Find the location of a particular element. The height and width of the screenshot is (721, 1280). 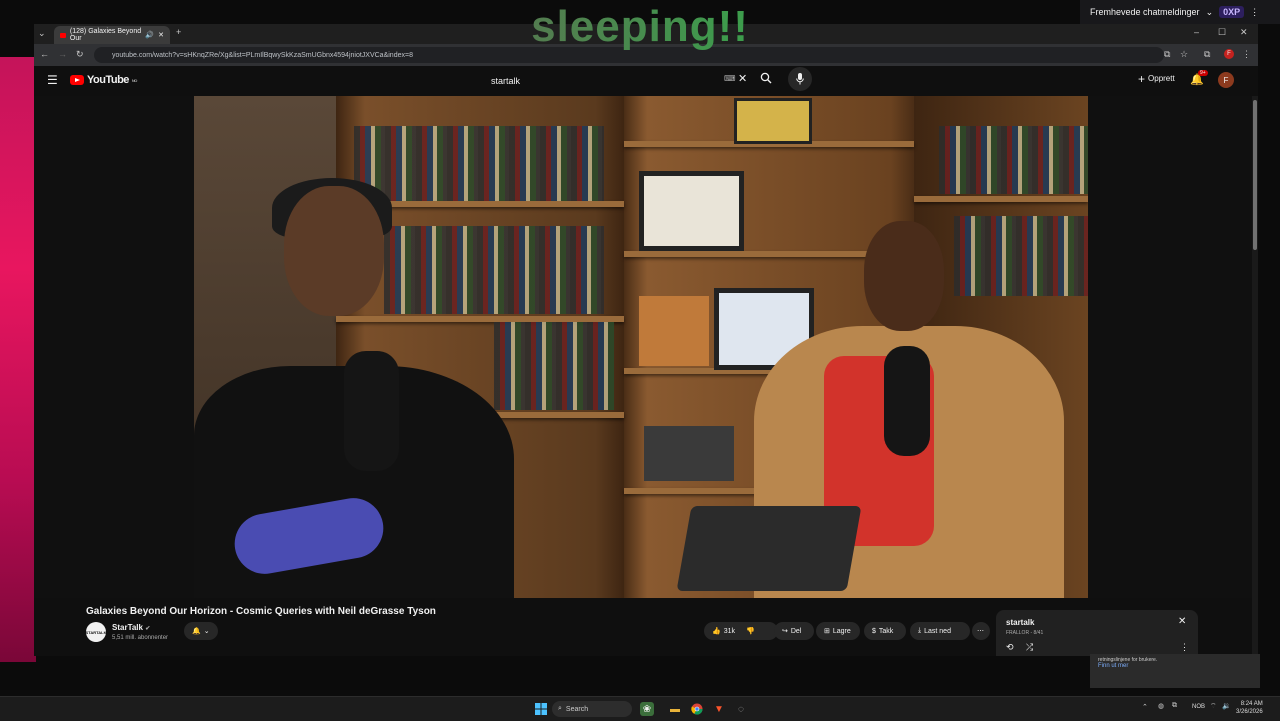

clock-date: 3/26/2026 is located at coordinates (1249, 712).